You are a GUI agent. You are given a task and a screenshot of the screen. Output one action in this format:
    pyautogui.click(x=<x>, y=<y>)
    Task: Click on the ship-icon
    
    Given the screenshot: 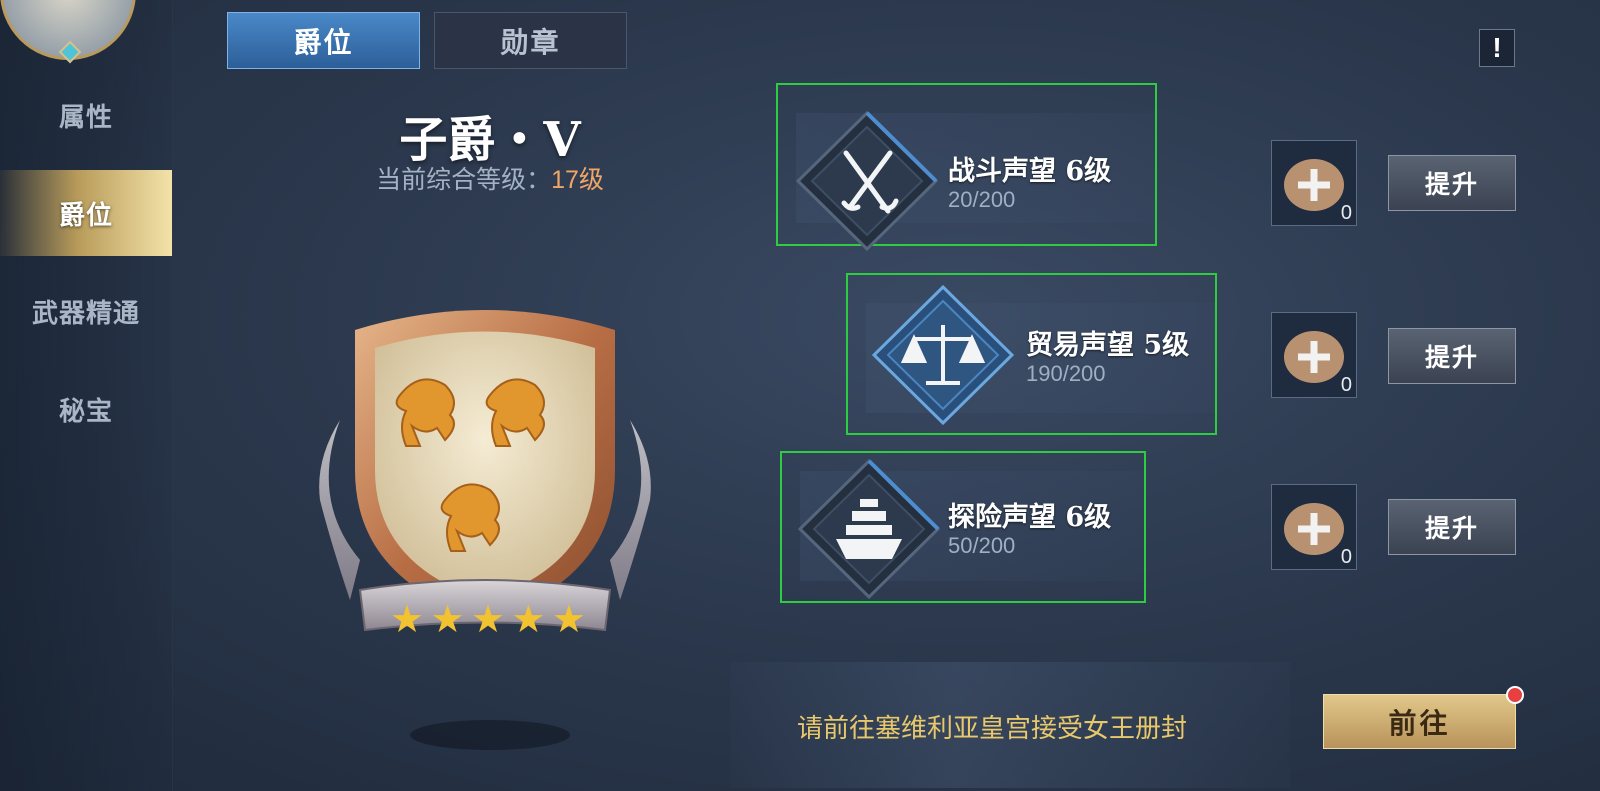 What is the action you would take?
    pyautogui.click(x=869, y=529)
    